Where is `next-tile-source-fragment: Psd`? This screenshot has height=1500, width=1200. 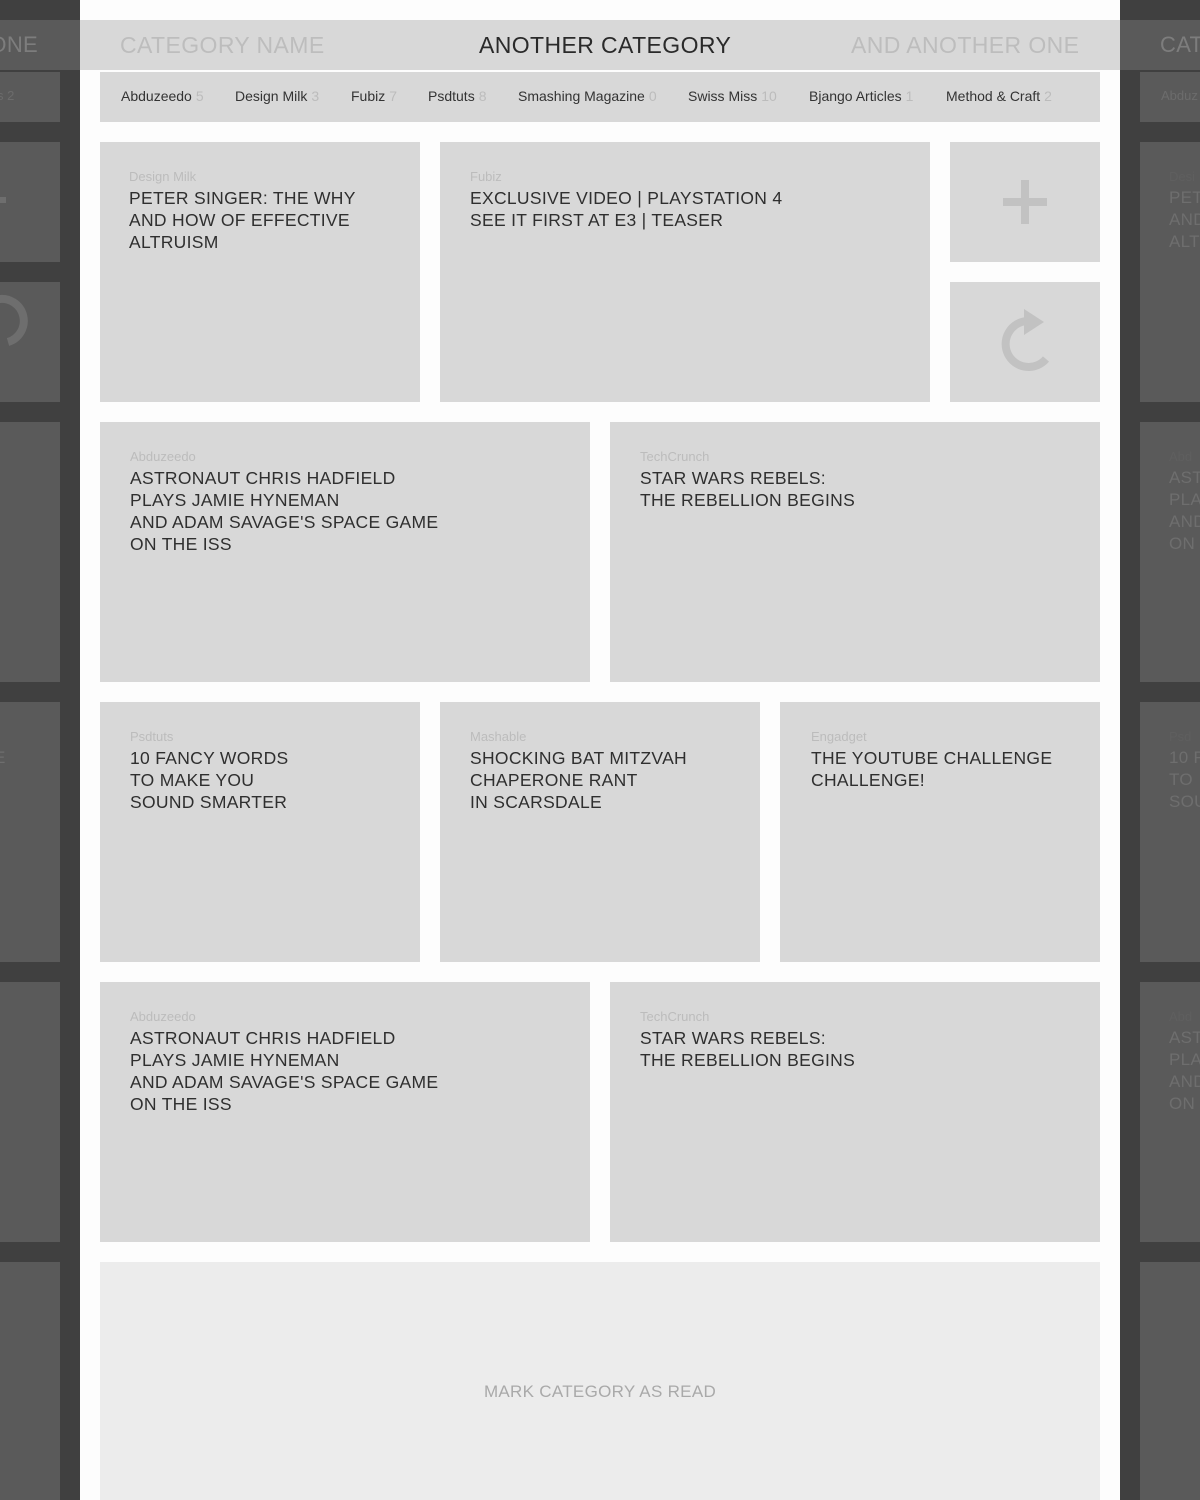 next-tile-source-fragment: Psd is located at coordinates (1180, 736).